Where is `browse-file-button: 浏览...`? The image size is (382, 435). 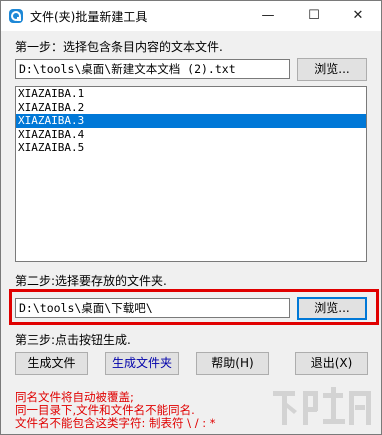
browse-file-button: 浏览... is located at coordinates (332, 69).